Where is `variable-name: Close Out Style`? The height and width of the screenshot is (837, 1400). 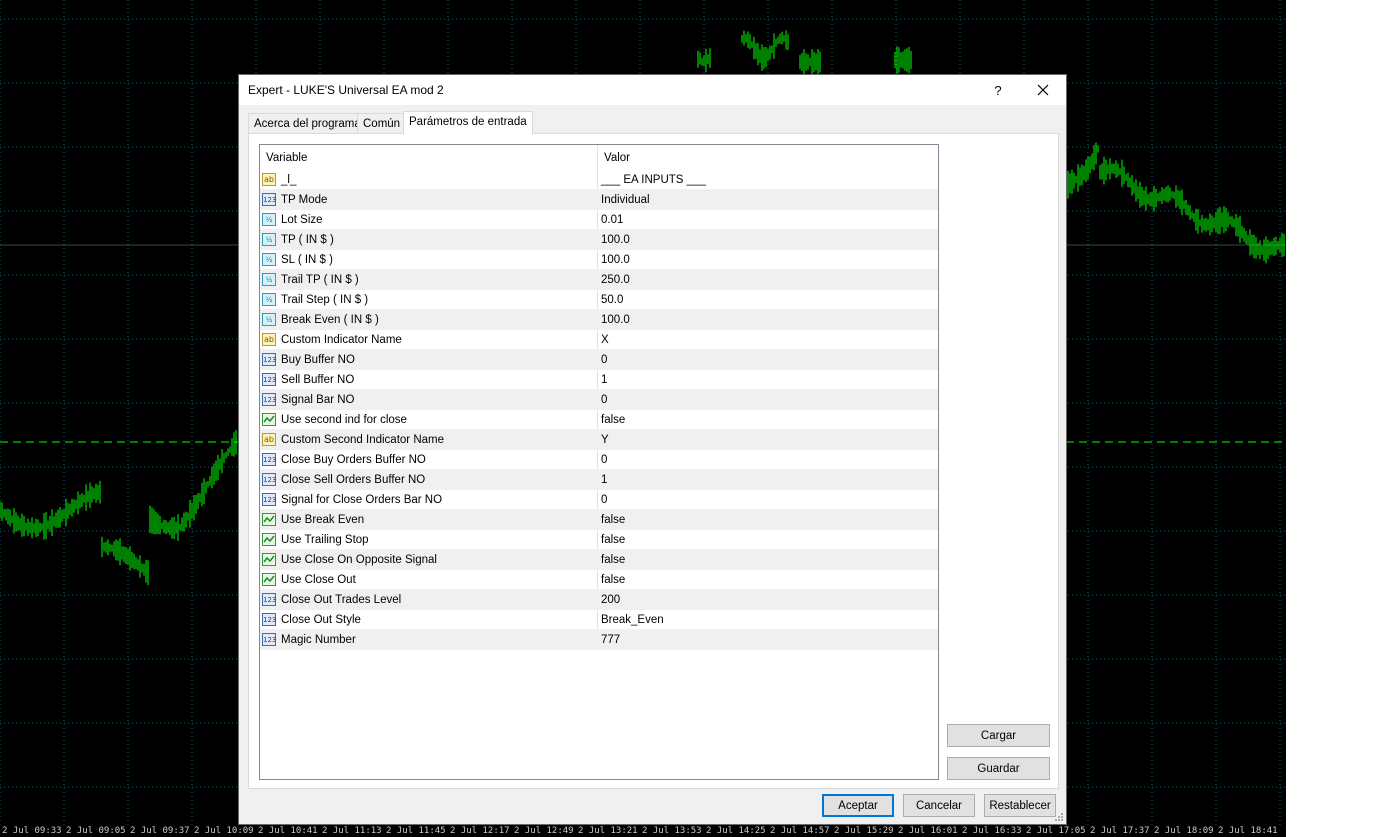
variable-name: Close Out Style is located at coordinates (321, 620).